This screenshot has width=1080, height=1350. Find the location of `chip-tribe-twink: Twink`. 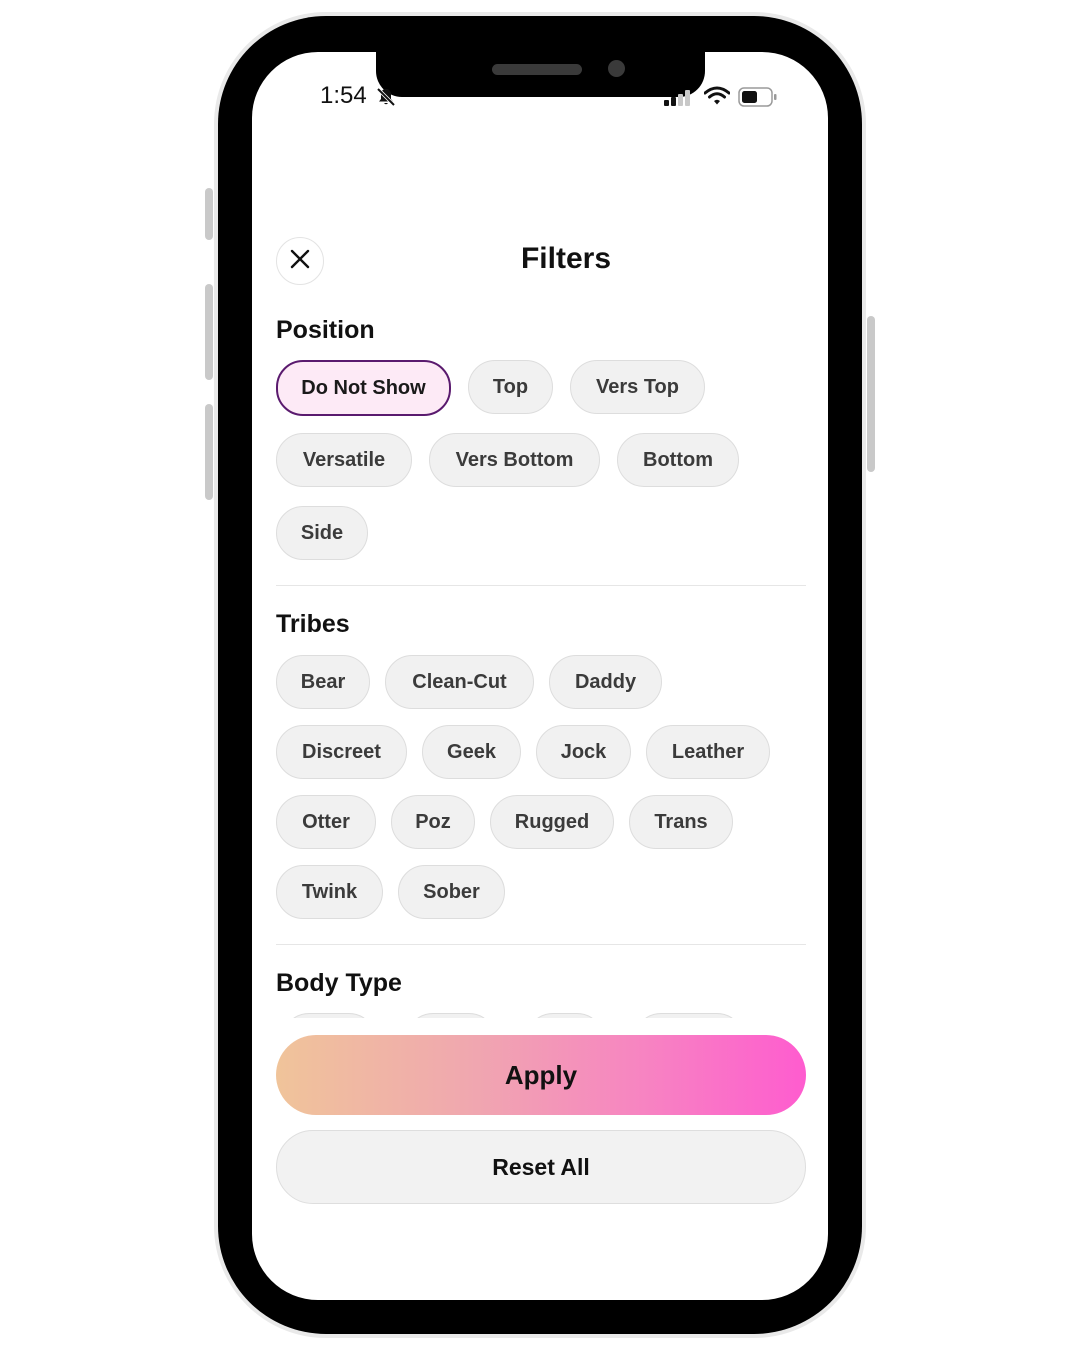

chip-tribe-twink: Twink is located at coordinates (329, 892).